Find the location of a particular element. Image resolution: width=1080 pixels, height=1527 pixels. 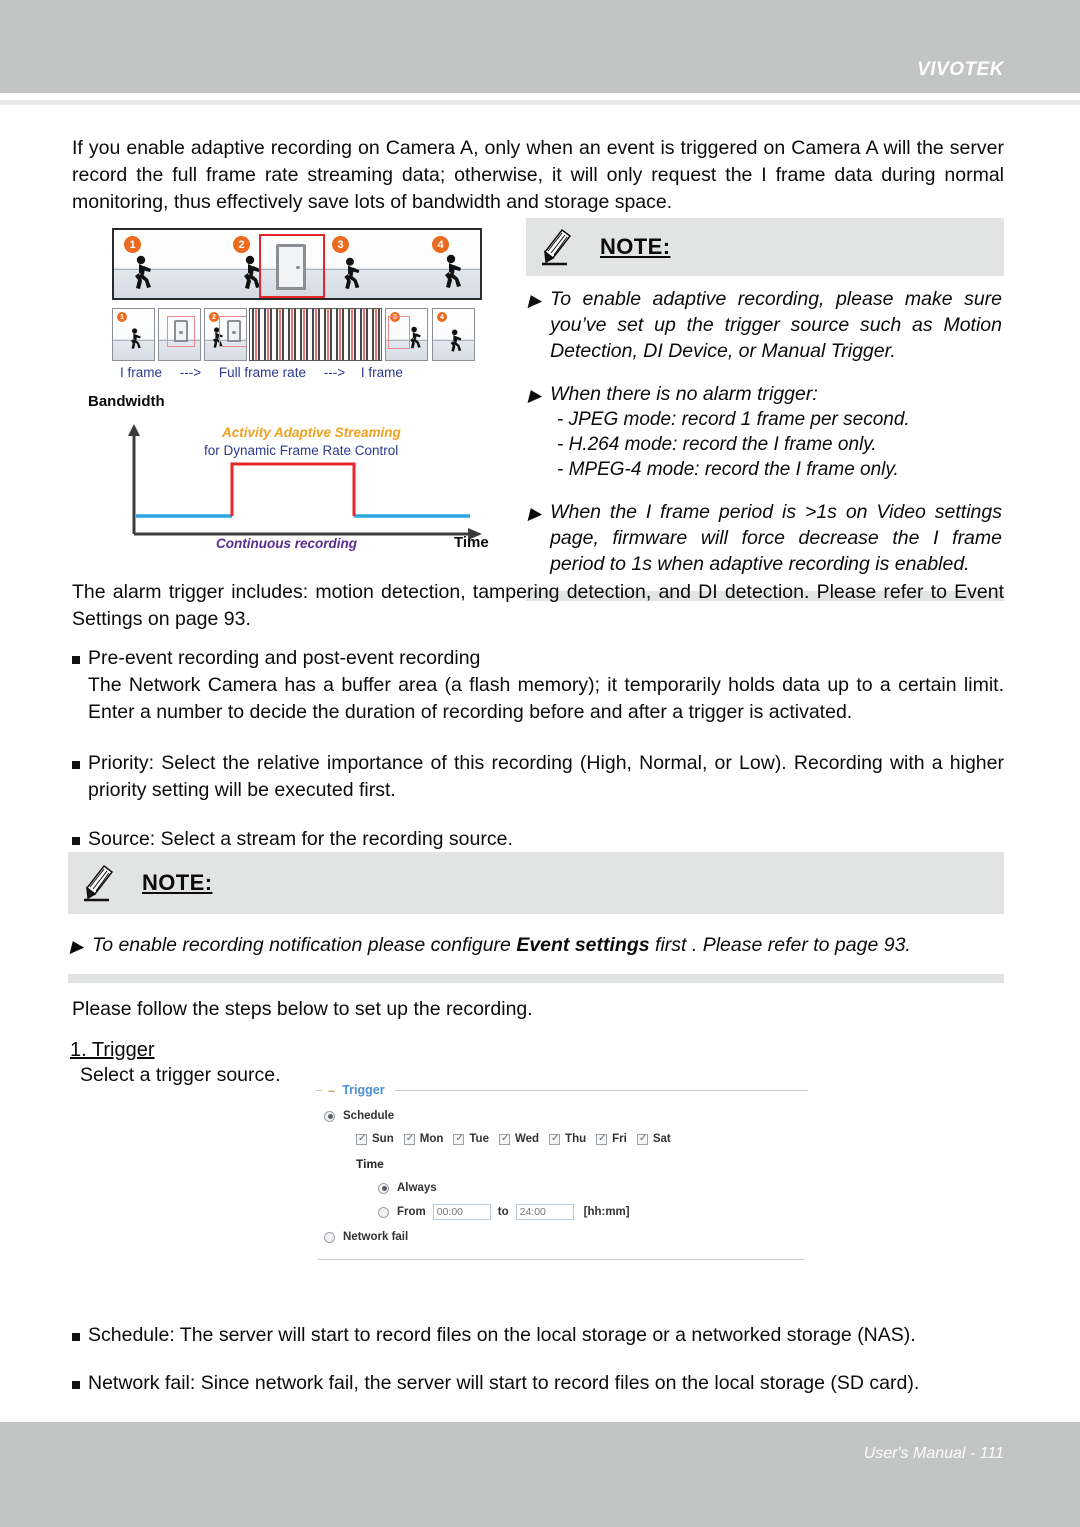

schedule-radio-row: Schedule is located at coordinates (566, 1116).